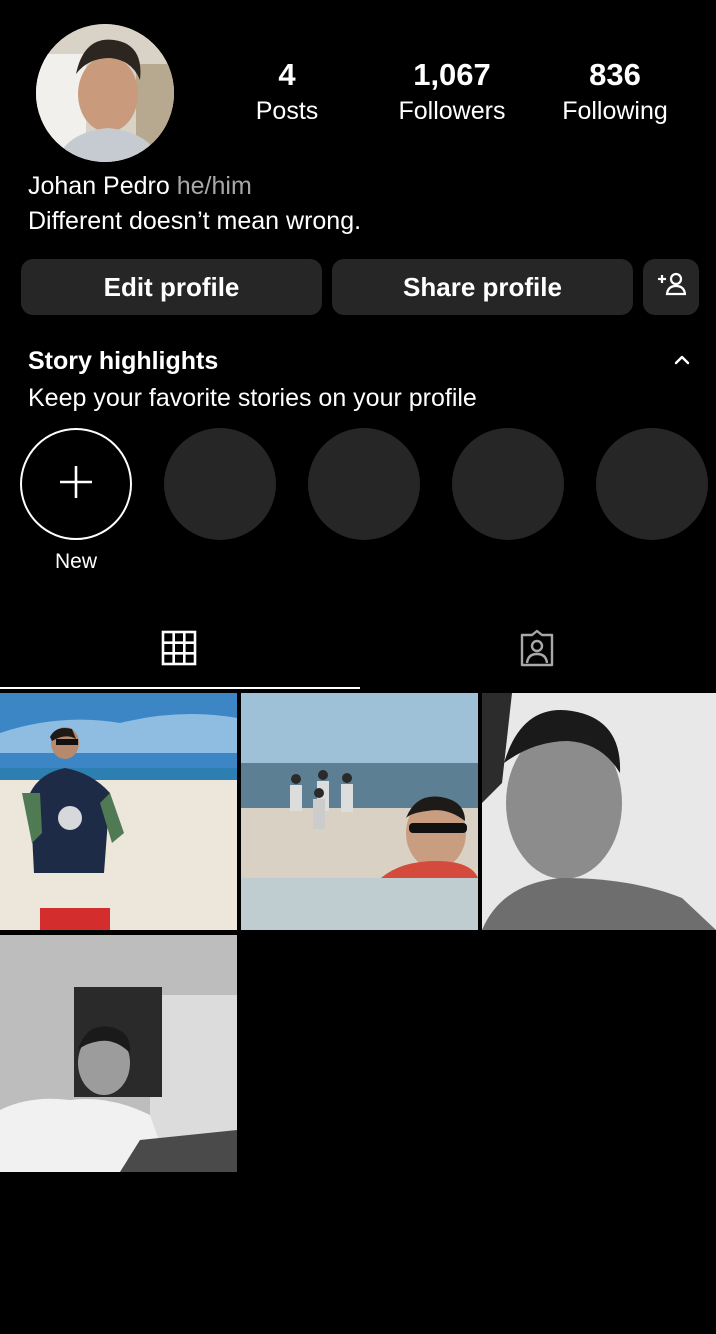 The width and height of the screenshot is (716, 1334). I want to click on tab-tagged, so click(537, 650).